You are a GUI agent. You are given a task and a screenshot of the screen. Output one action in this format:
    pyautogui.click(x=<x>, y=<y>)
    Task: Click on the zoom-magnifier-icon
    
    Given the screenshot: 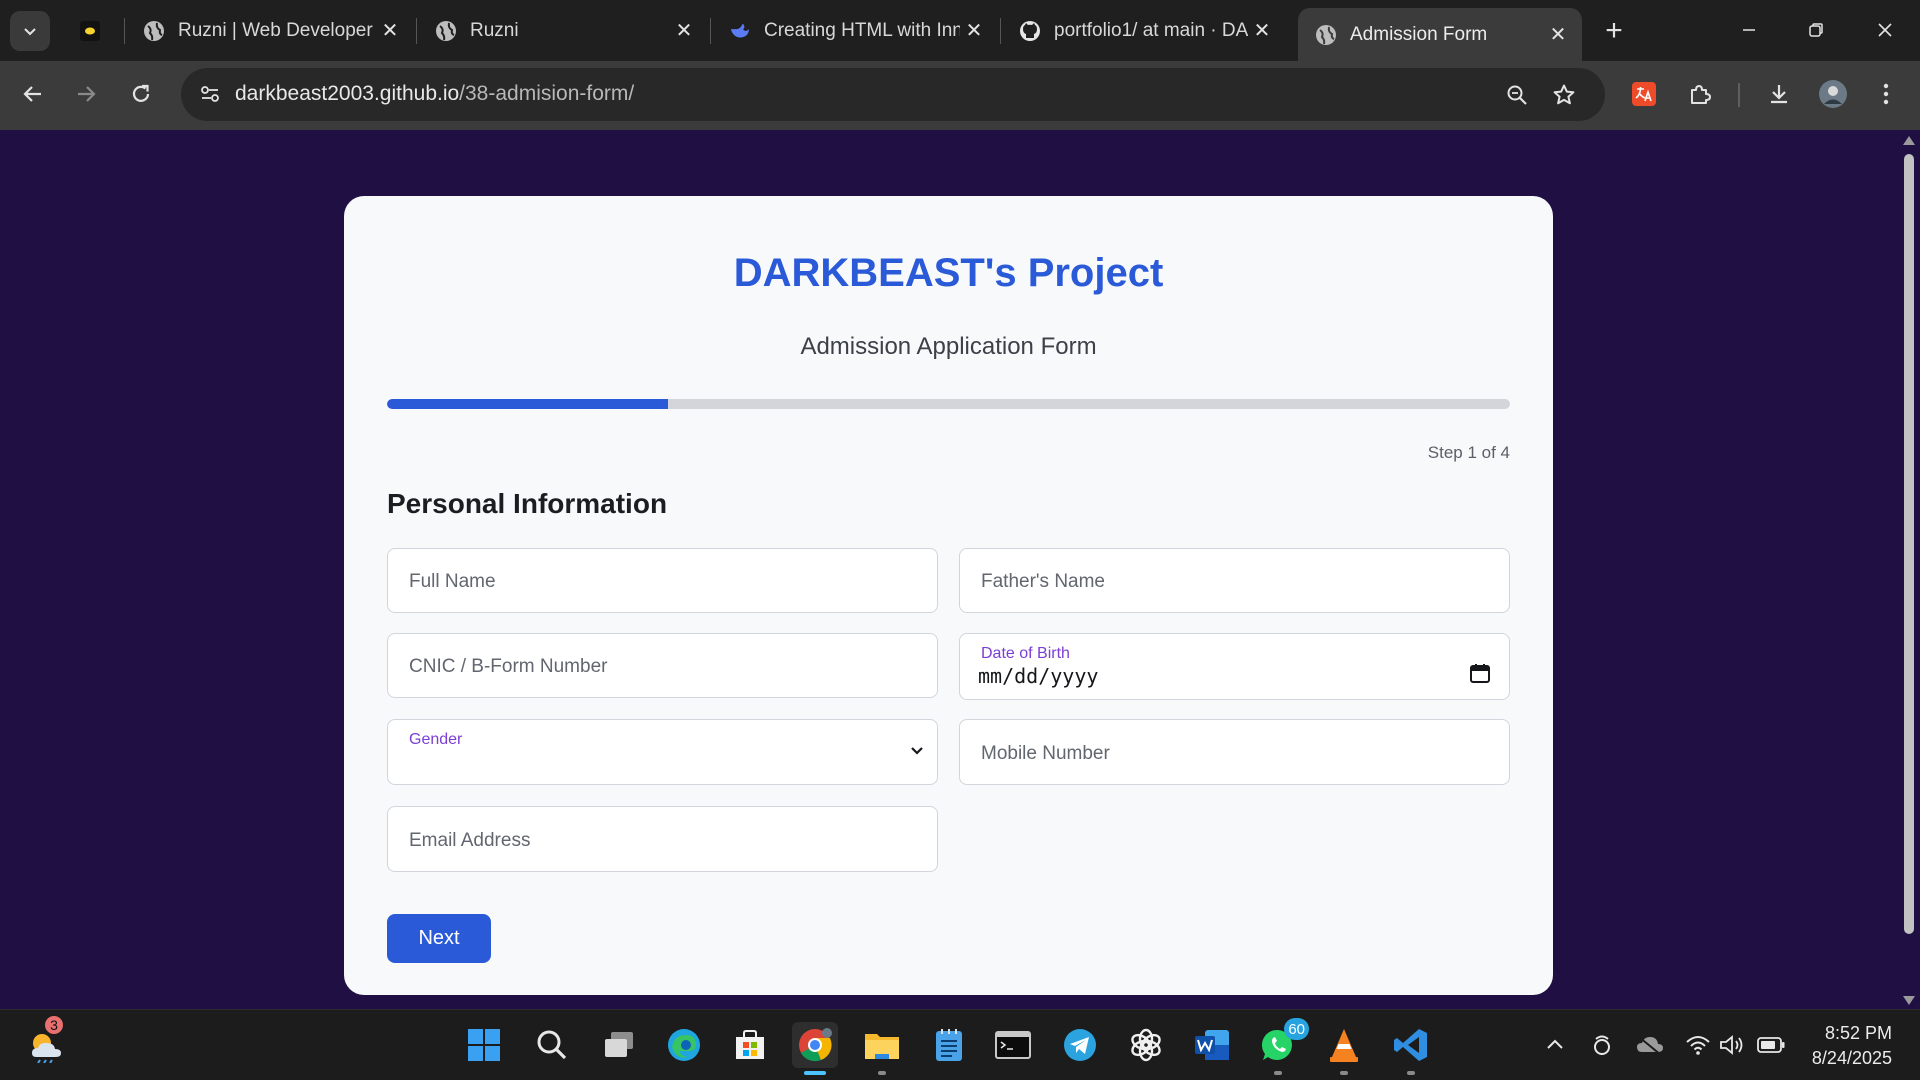 What is the action you would take?
    pyautogui.click(x=1517, y=95)
    